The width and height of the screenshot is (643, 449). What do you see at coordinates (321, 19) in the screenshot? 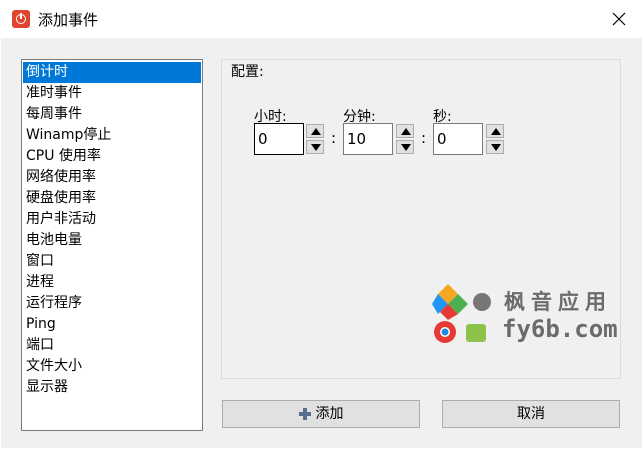
I see `title-bar: 添加事件` at bounding box center [321, 19].